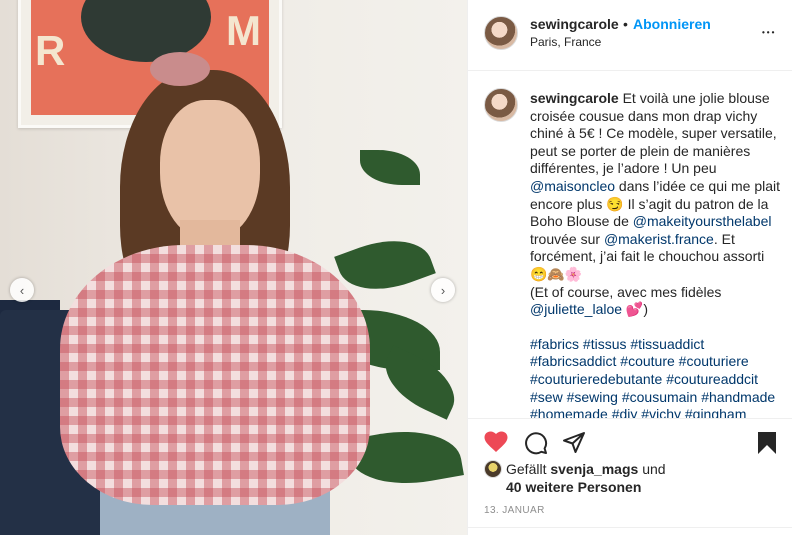 This screenshot has height=535, width=792. Describe the element at coordinates (572, 186) in the screenshot. I see `mention-link: @maisoncleo` at that location.